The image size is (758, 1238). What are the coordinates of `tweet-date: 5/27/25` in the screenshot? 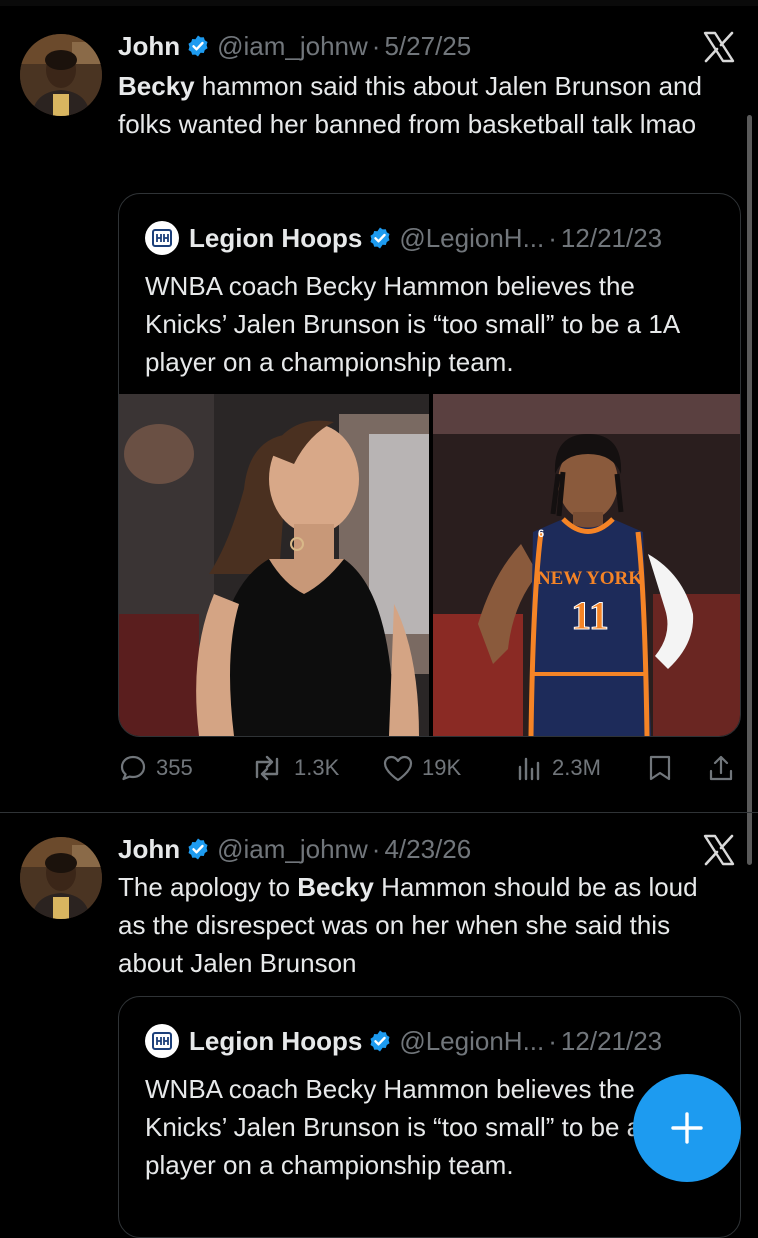 It's located at (427, 46).